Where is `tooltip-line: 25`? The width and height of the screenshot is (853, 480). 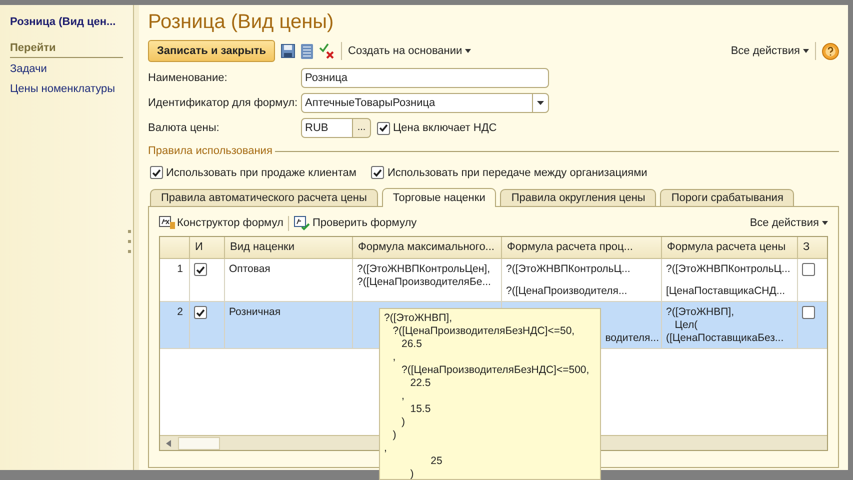 tooltip-line: 25 is located at coordinates (437, 461).